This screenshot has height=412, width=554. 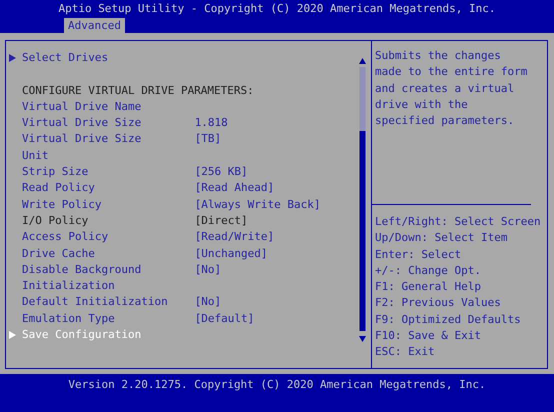 I want to click on key-hint: ESC: Exit, so click(x=405, y=352).